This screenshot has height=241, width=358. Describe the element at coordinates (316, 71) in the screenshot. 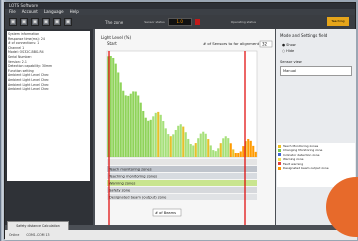

I see `sensor-view-dropdown: Manual` at that location.